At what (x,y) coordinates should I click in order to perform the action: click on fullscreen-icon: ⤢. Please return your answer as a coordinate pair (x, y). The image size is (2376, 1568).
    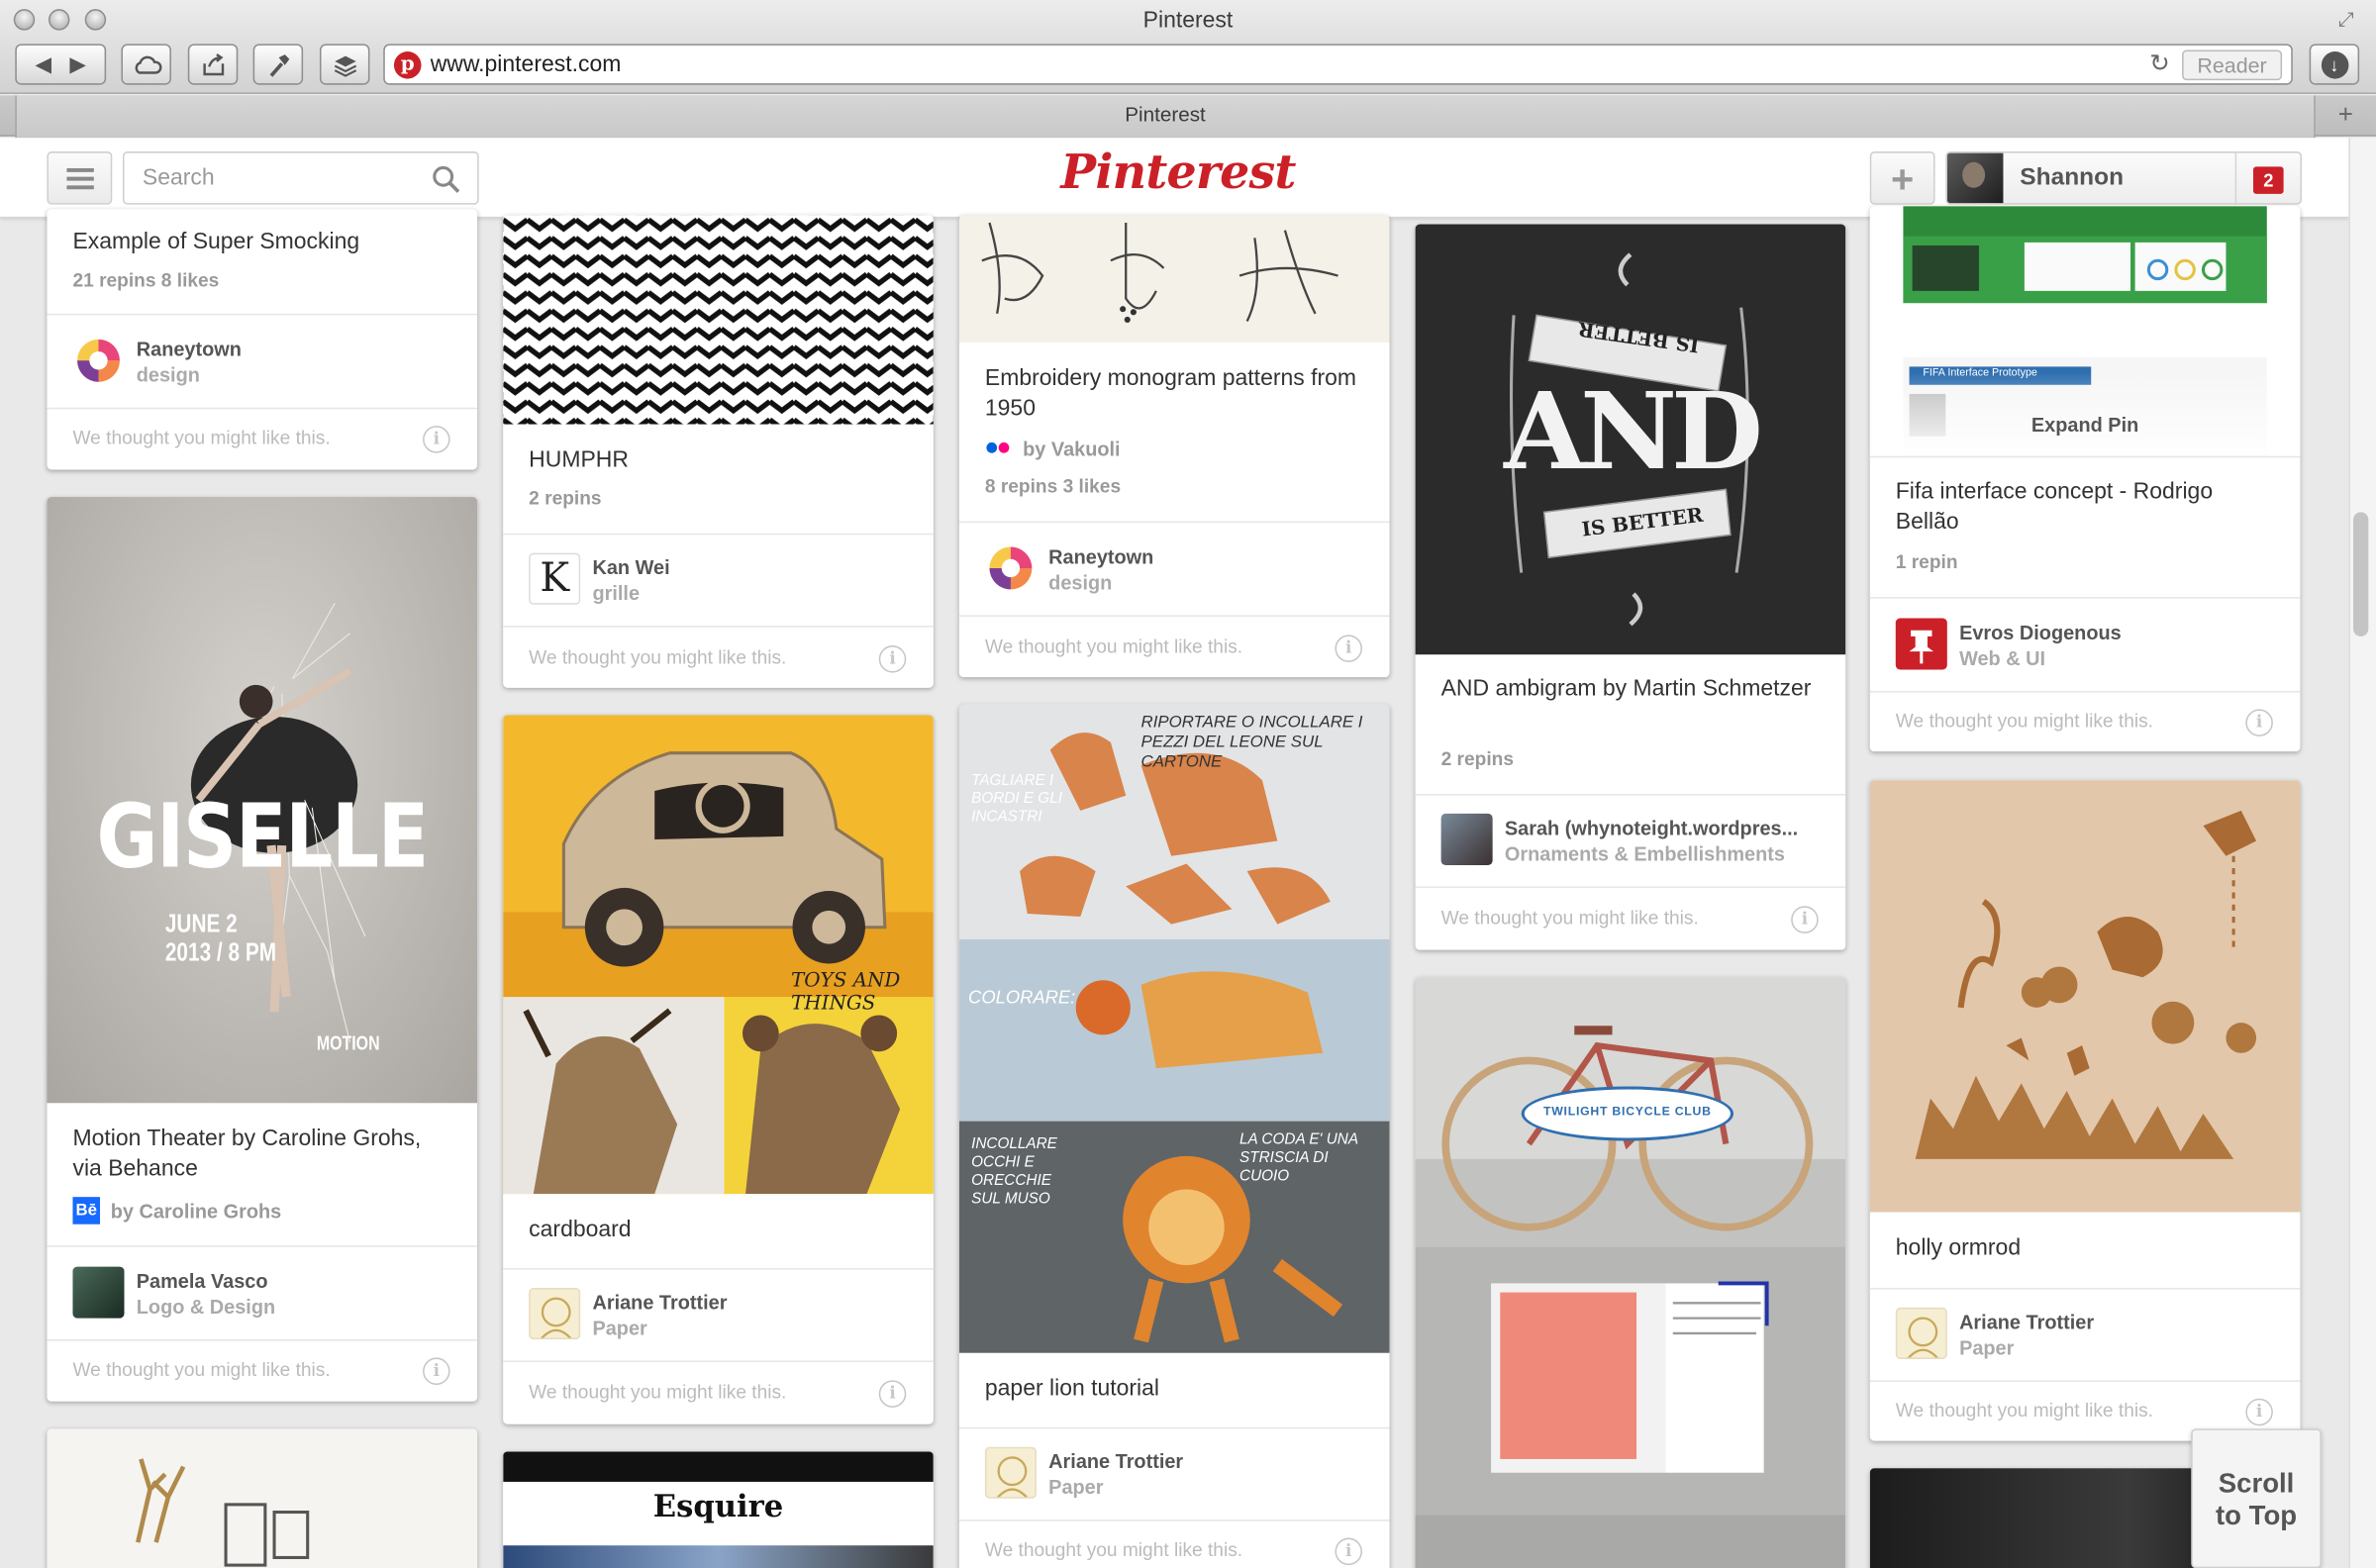
    Looking at the image, I should click on (2346, 20).